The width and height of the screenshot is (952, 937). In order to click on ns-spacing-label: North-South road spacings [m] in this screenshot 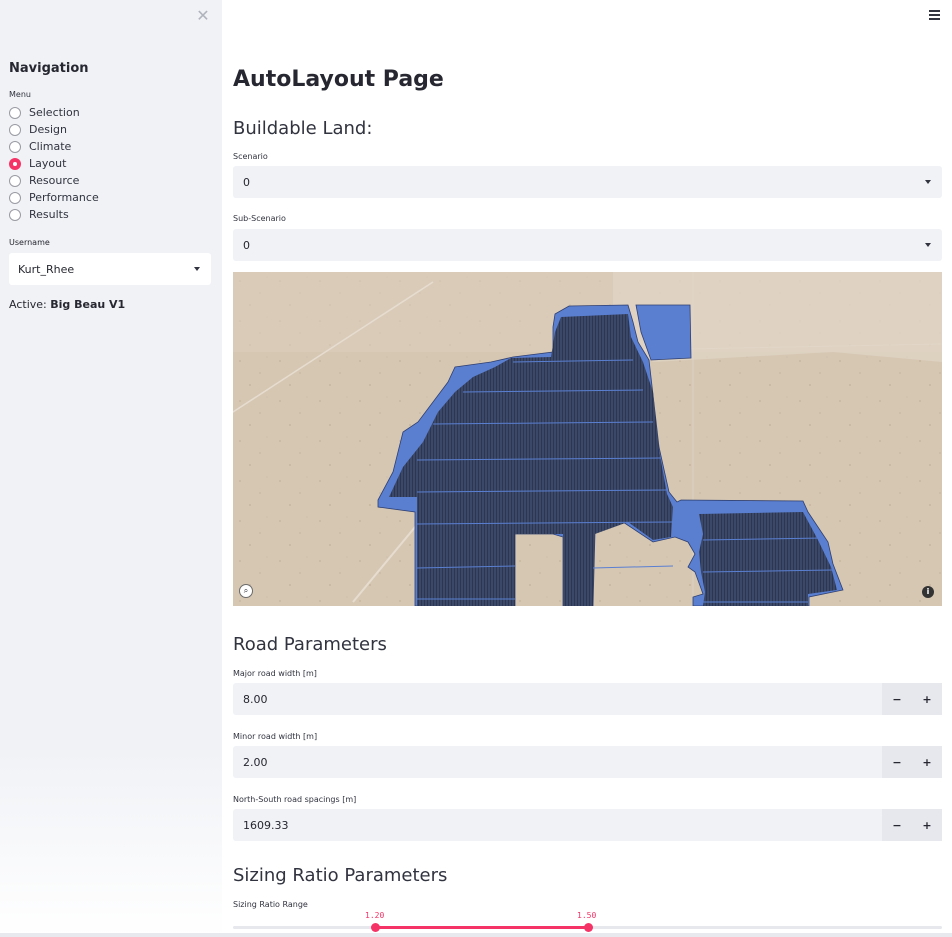, I will do `click(295, 799)`.